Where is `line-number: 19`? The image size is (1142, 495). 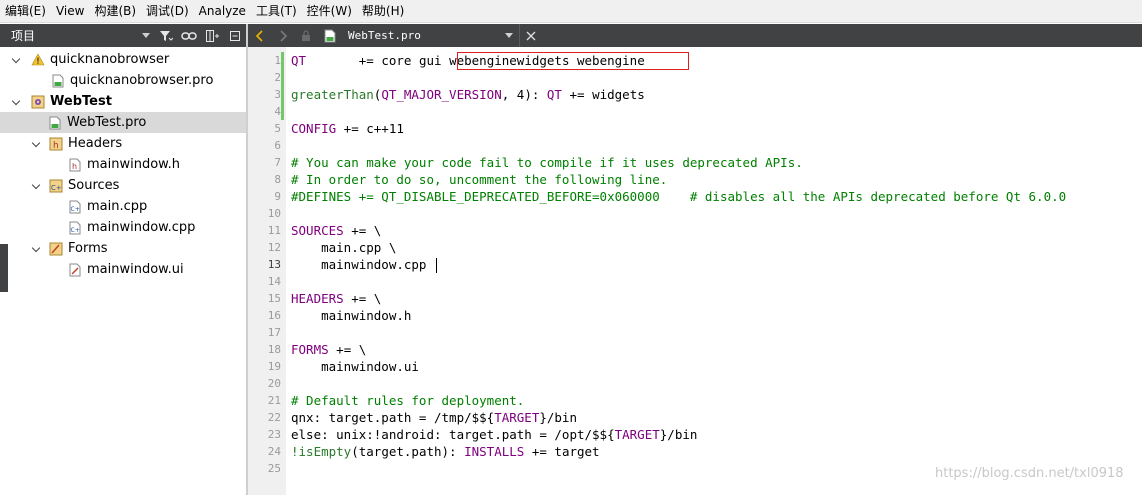
line-number: 19 is located at coordinates (274, 366).